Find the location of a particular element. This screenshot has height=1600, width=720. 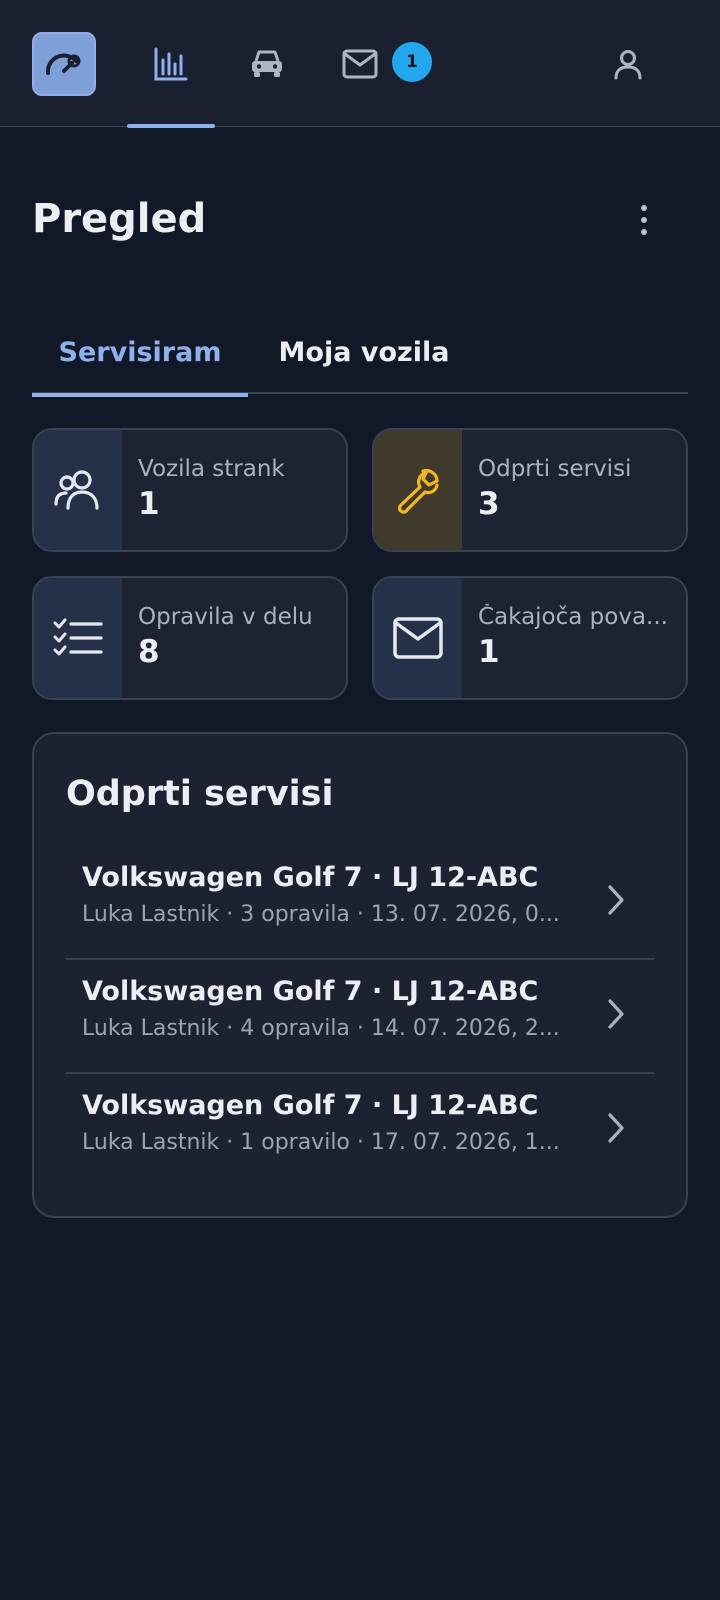

nav-profile is located at coordinates (628, 63).